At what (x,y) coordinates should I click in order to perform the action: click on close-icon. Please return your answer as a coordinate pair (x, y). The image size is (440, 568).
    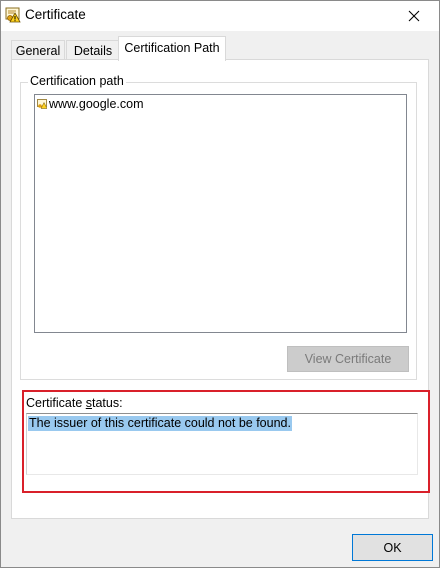
    Looking at the image, I should click on (414, 16).